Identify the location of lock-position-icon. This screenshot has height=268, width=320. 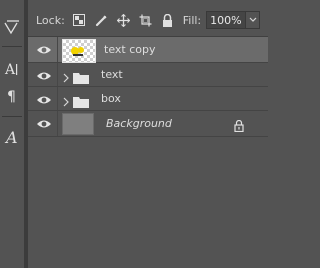
(123, 20).